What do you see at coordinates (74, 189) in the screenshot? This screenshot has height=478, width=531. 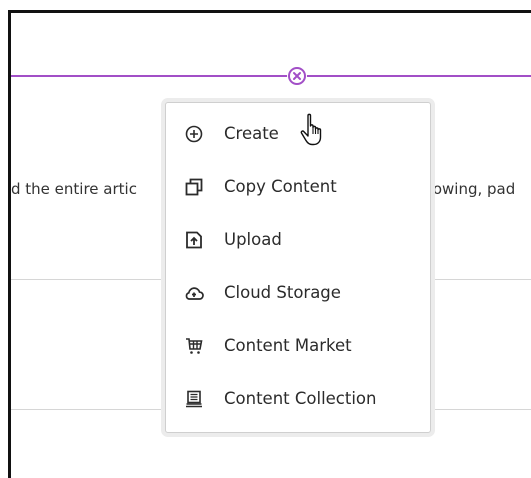 I see `article-text-left: d the entire artic` at bounding box center [74, 189].